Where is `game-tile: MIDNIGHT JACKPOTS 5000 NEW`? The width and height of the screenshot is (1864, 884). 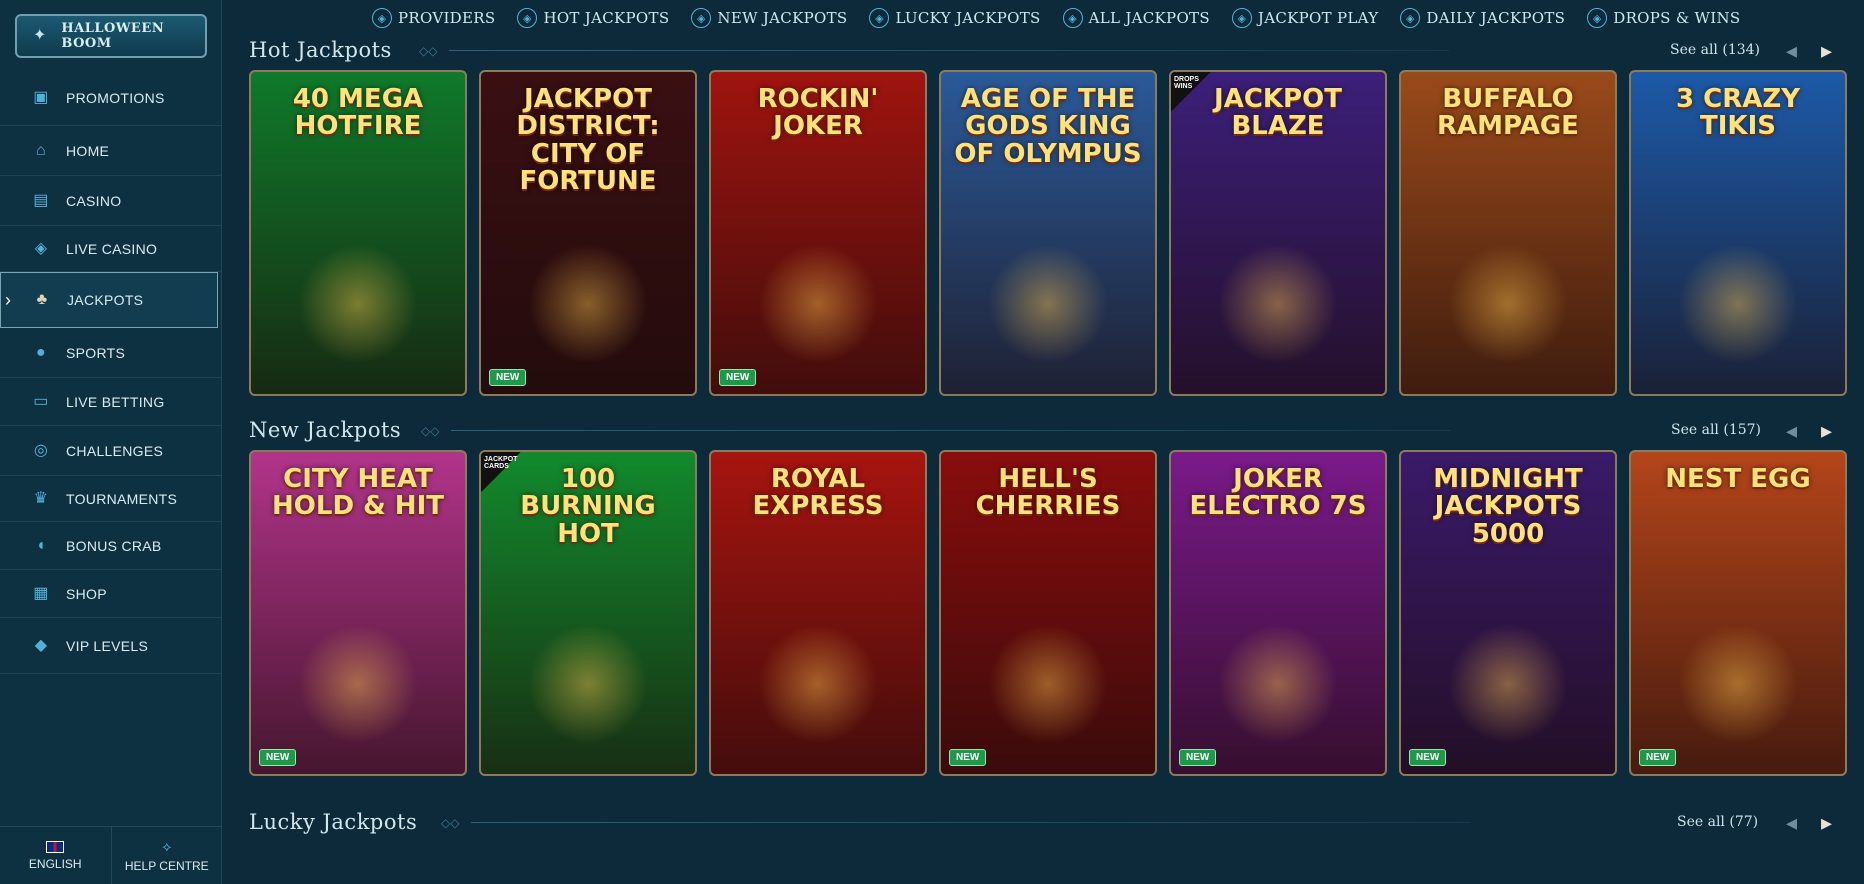
game-tile: MIDNIGHT JACKPOTS 5000 NEW is located at coordinates (1508, 613).